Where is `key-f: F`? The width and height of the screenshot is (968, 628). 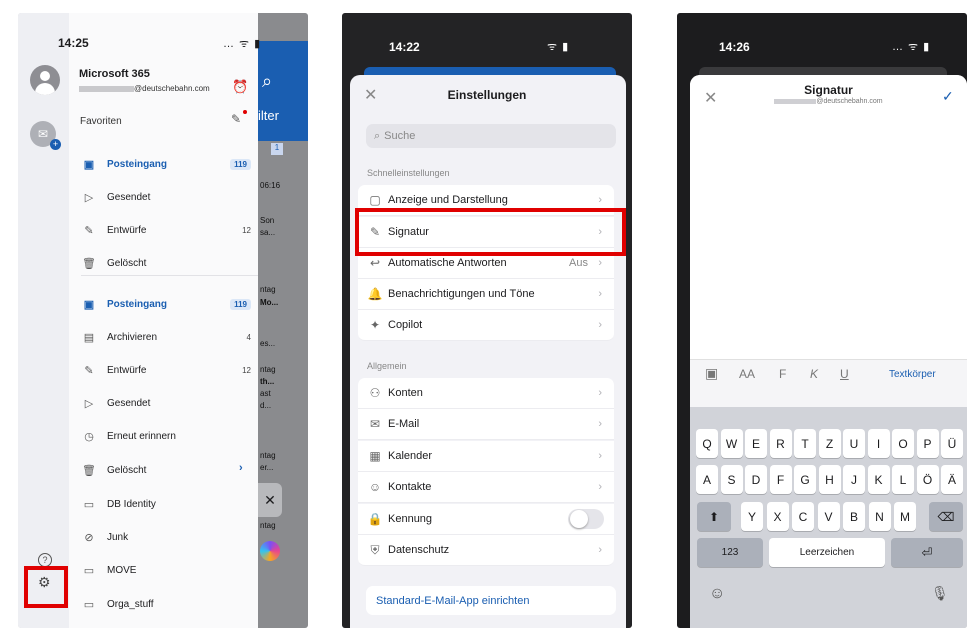 key-f: F is located at coordinates (780, 479).